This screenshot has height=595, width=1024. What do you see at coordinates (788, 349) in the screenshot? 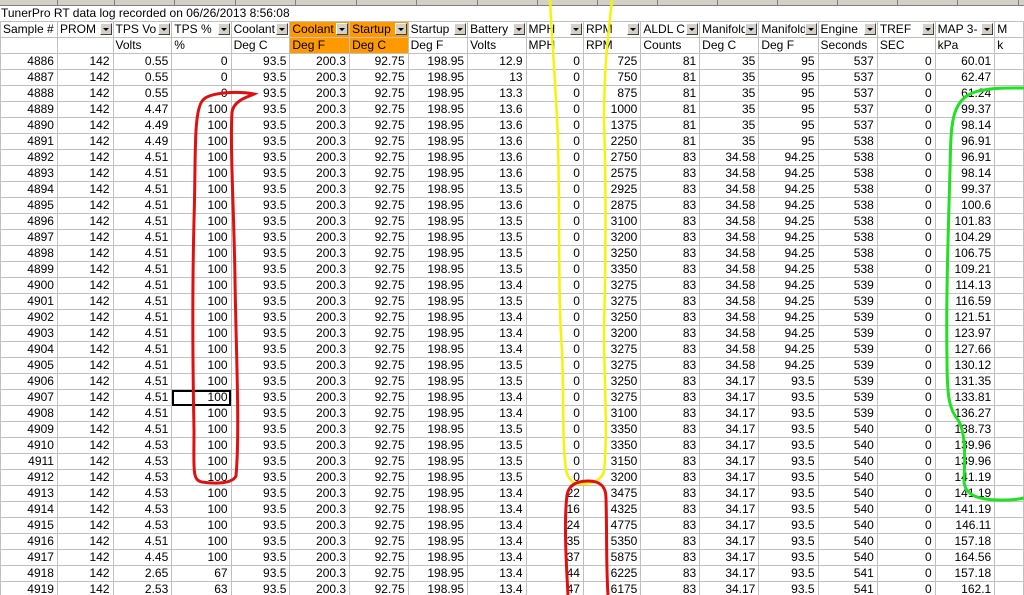
I see `table-cell: 94.25` at bounding box center [788, 349].